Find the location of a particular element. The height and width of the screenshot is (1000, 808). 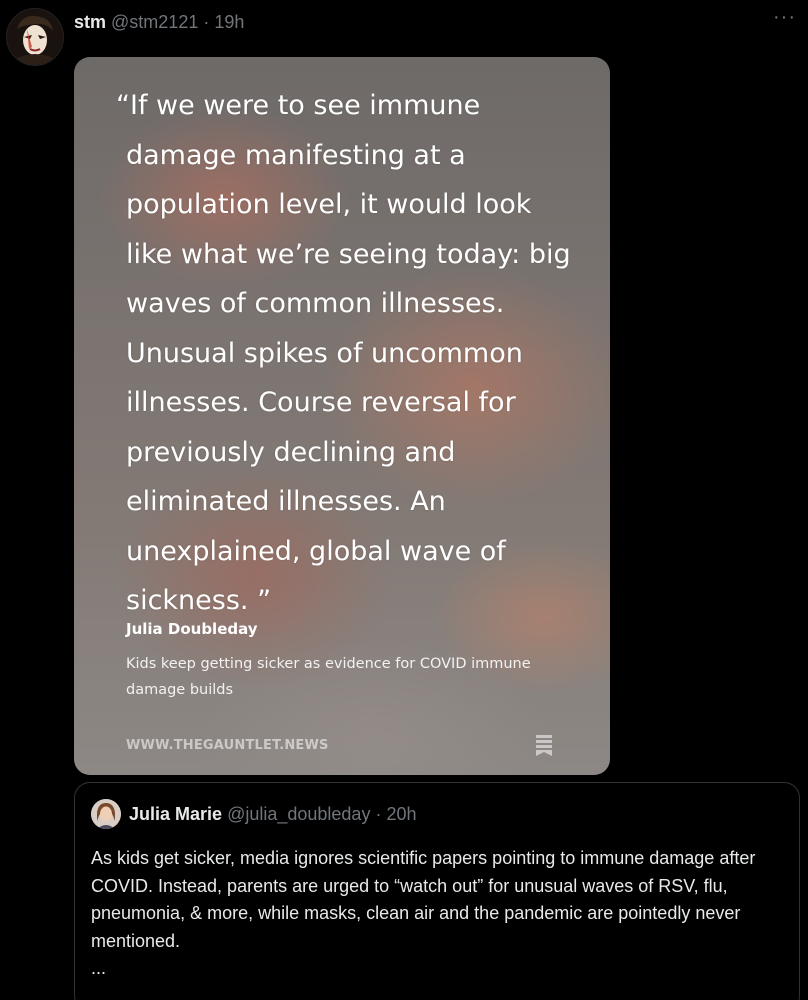

quoted-tweet-header: Julia Marie @julia_doubleday · 20h is located at coordinates (273, 814).